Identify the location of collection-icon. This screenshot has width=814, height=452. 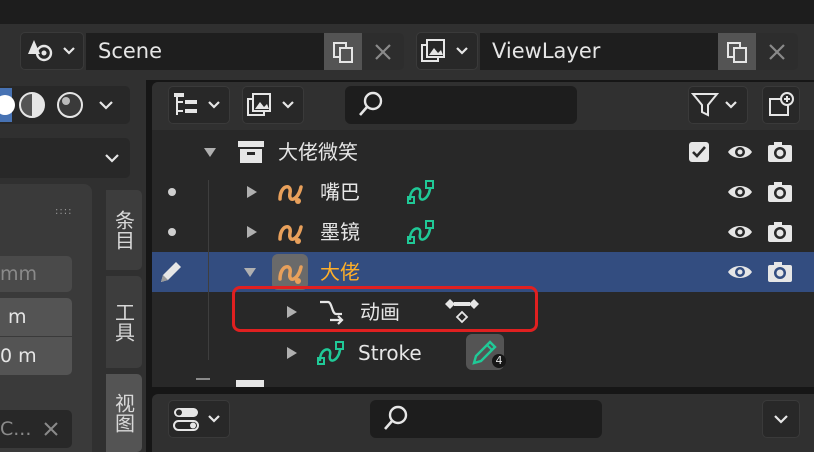
(251, 152).